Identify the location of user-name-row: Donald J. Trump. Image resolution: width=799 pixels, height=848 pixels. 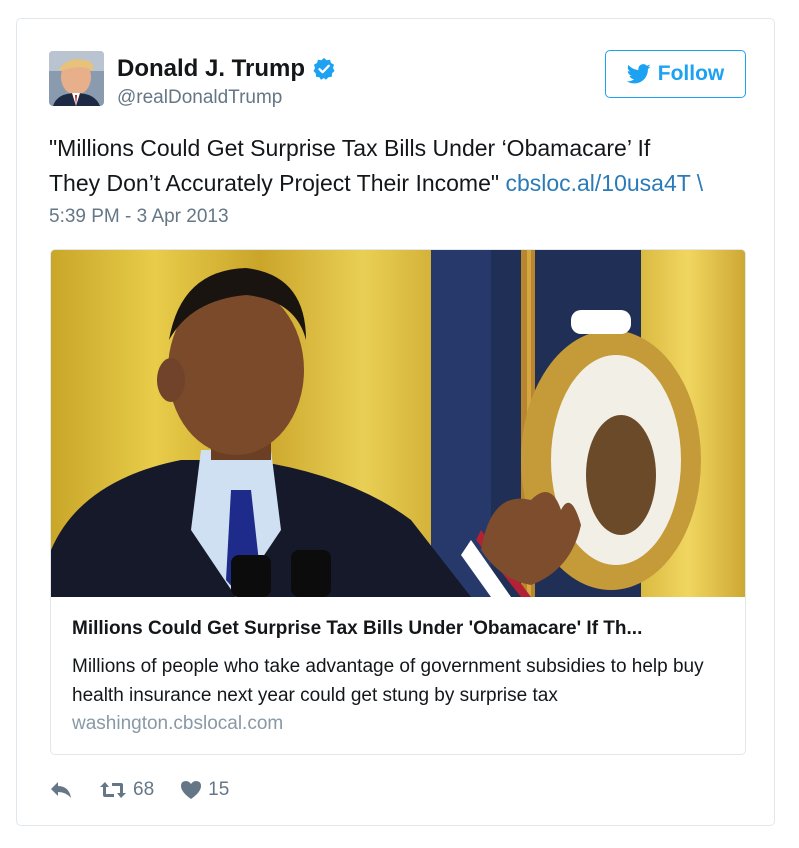
(226, 69).